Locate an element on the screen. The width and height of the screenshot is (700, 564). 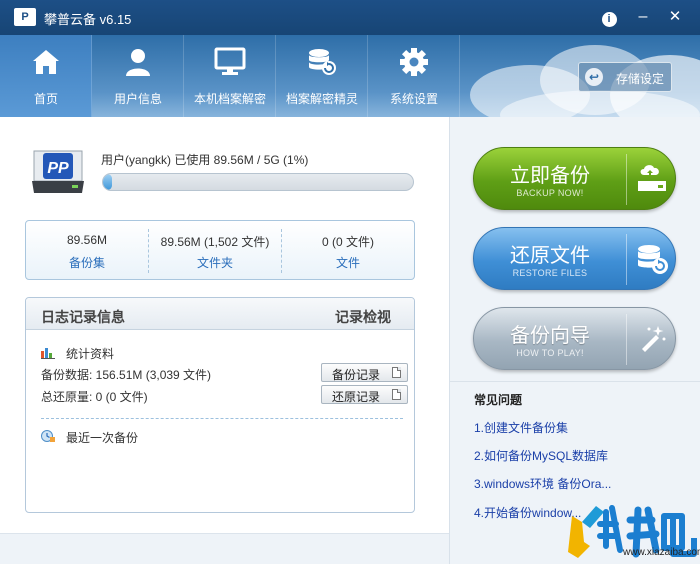
log-title: 日志记录信息 is located at coordinates (83, 317).